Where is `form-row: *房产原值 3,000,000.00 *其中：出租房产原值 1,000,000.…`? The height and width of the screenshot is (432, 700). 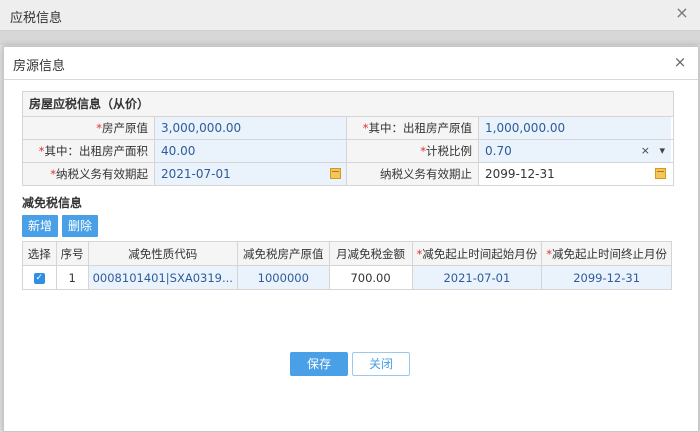
form-row: *房产原值 3,000,000.00 *其中：出租房产原值 1,000,000.… is located at coordinates (348, 128).